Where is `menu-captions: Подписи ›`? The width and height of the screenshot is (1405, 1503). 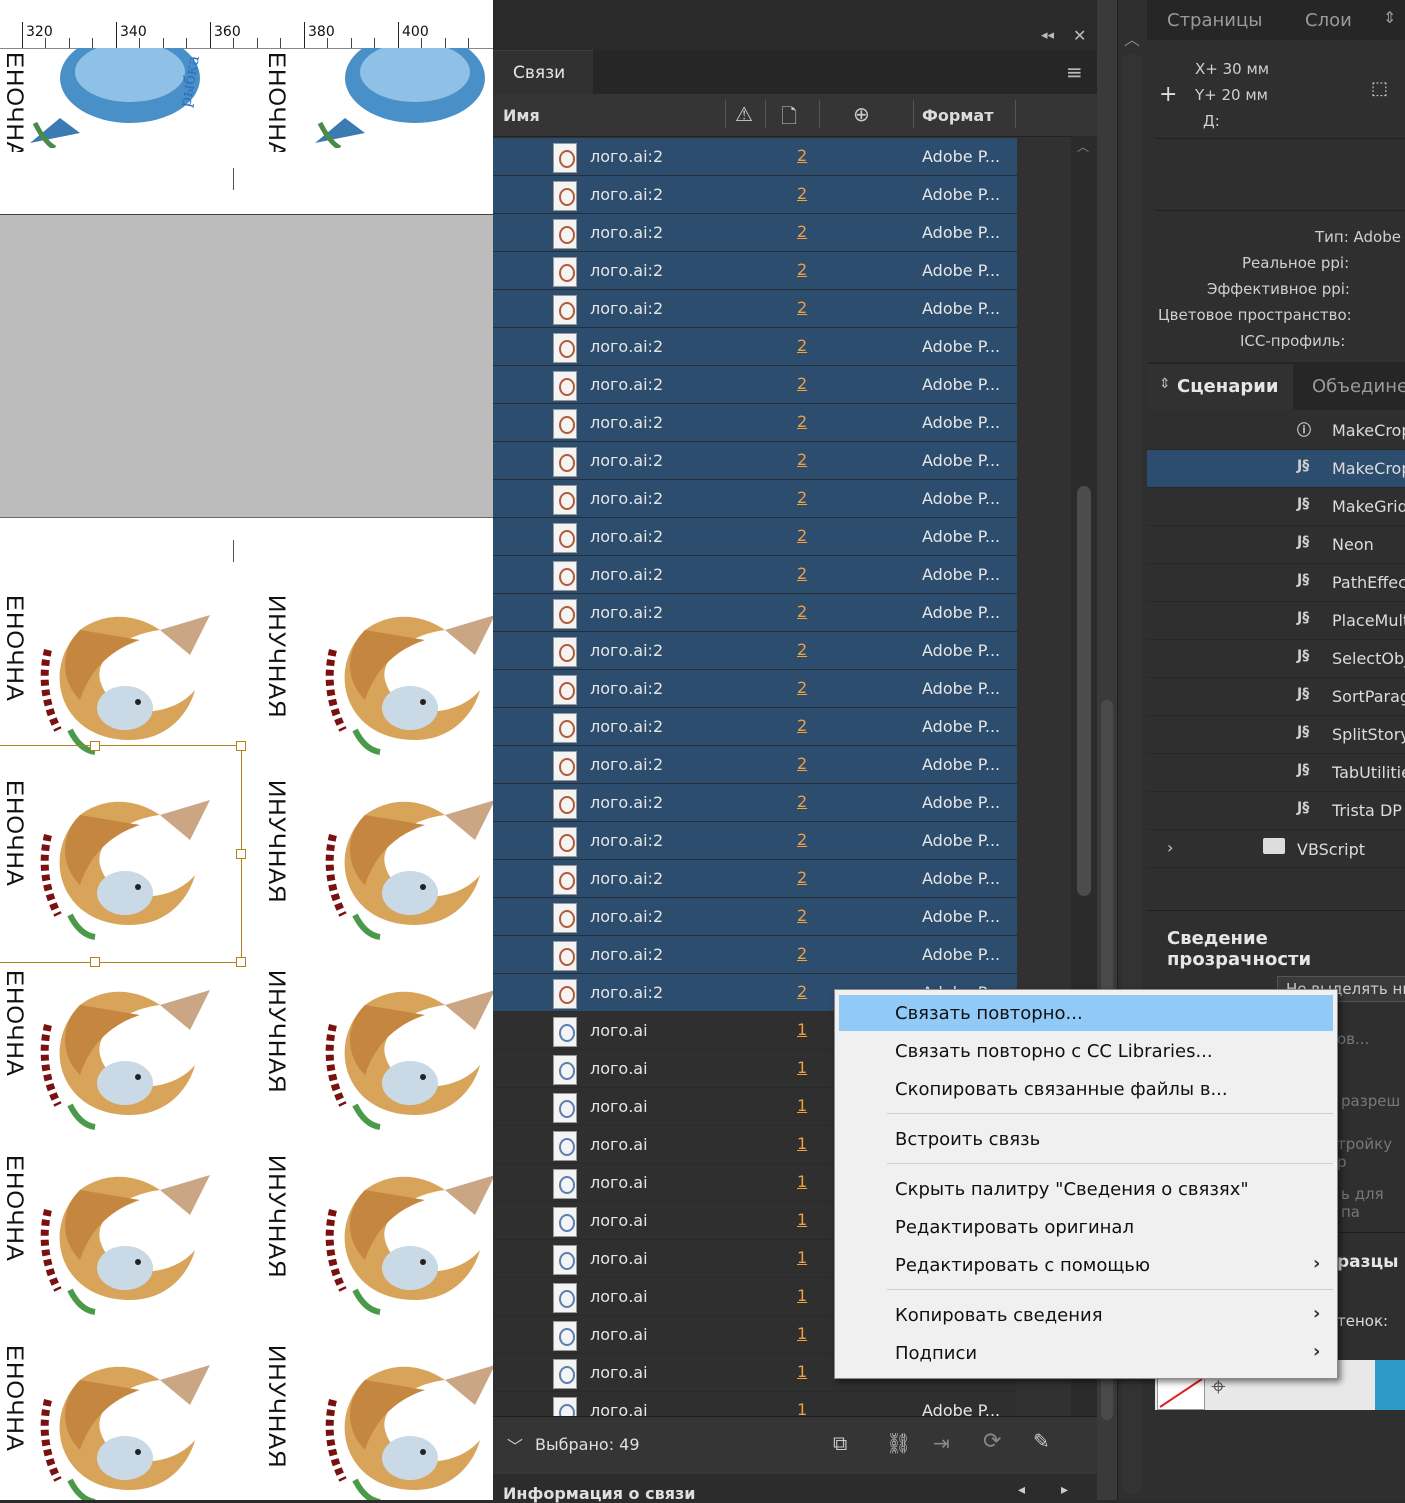
menu-captions: Подписи › is located at coordinates (1086, 1353).